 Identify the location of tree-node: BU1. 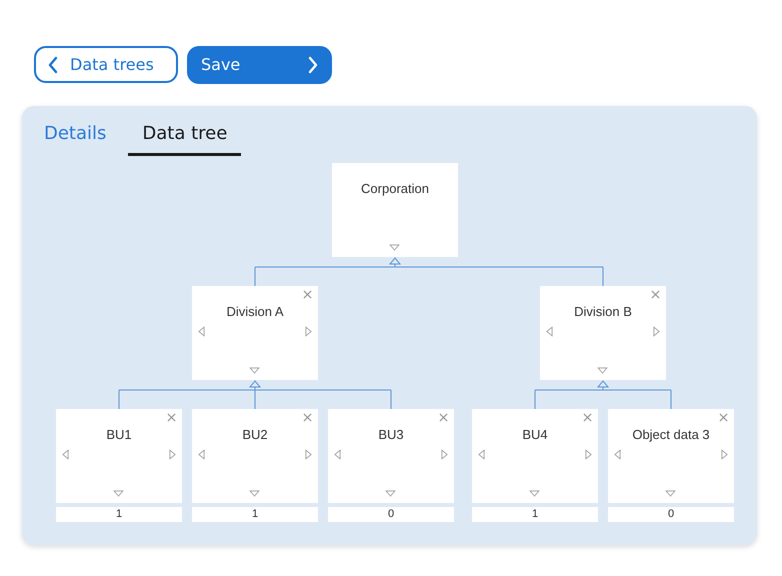
(119, 456).